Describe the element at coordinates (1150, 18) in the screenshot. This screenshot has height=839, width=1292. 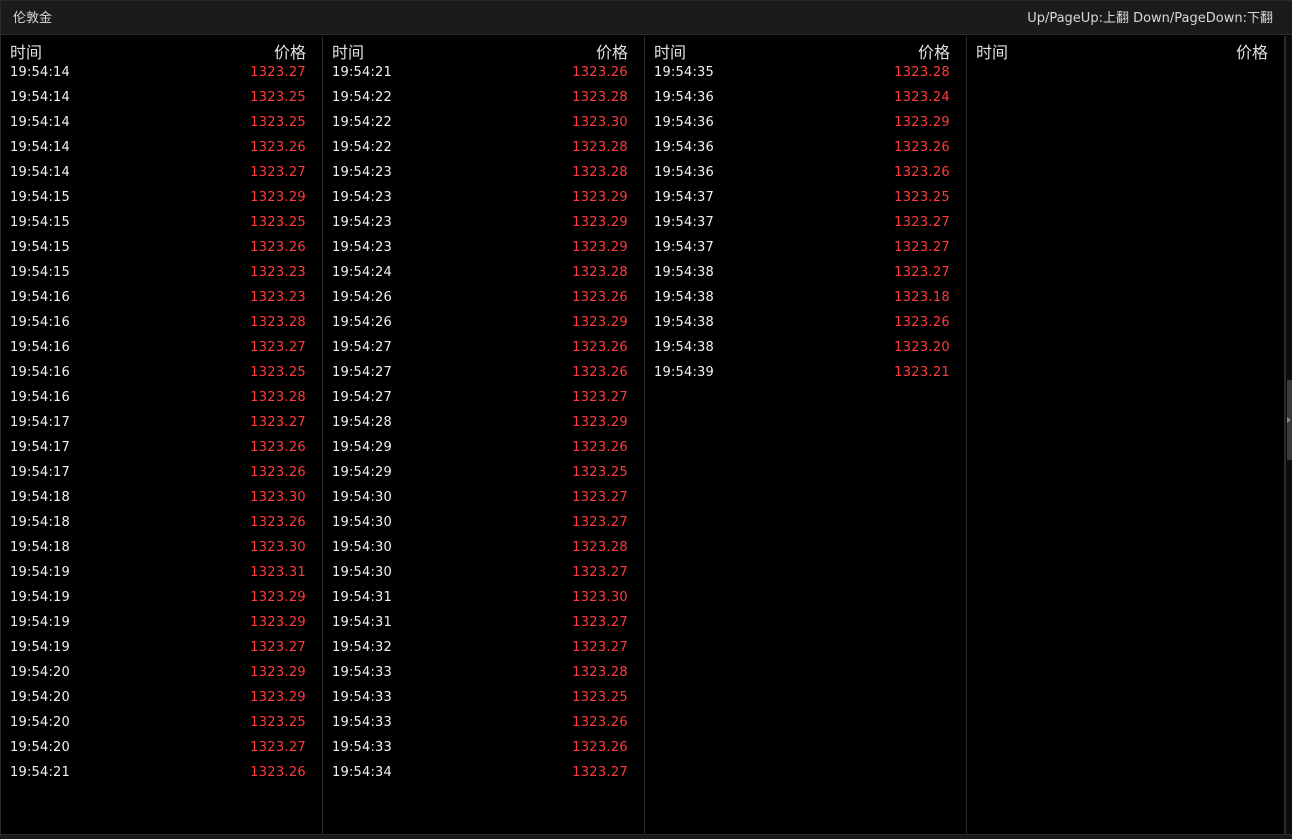
I see `paging-hint: Up/PageUp:上翻 Down/PageDown:下翻` at that location.